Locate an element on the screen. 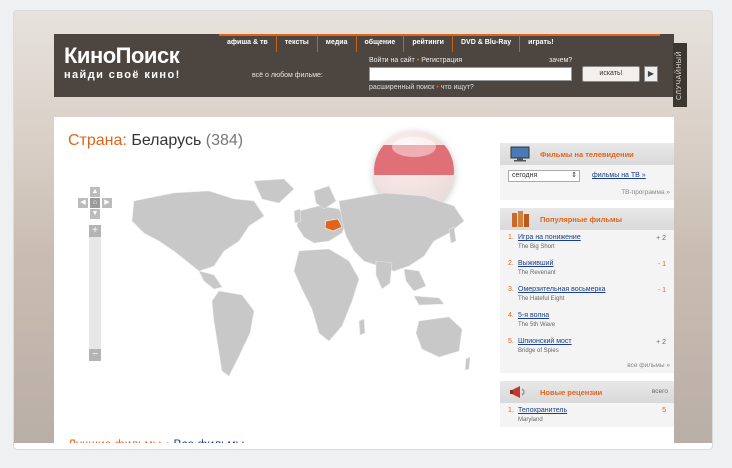  map-south-america is located at coordinates (233, 333).